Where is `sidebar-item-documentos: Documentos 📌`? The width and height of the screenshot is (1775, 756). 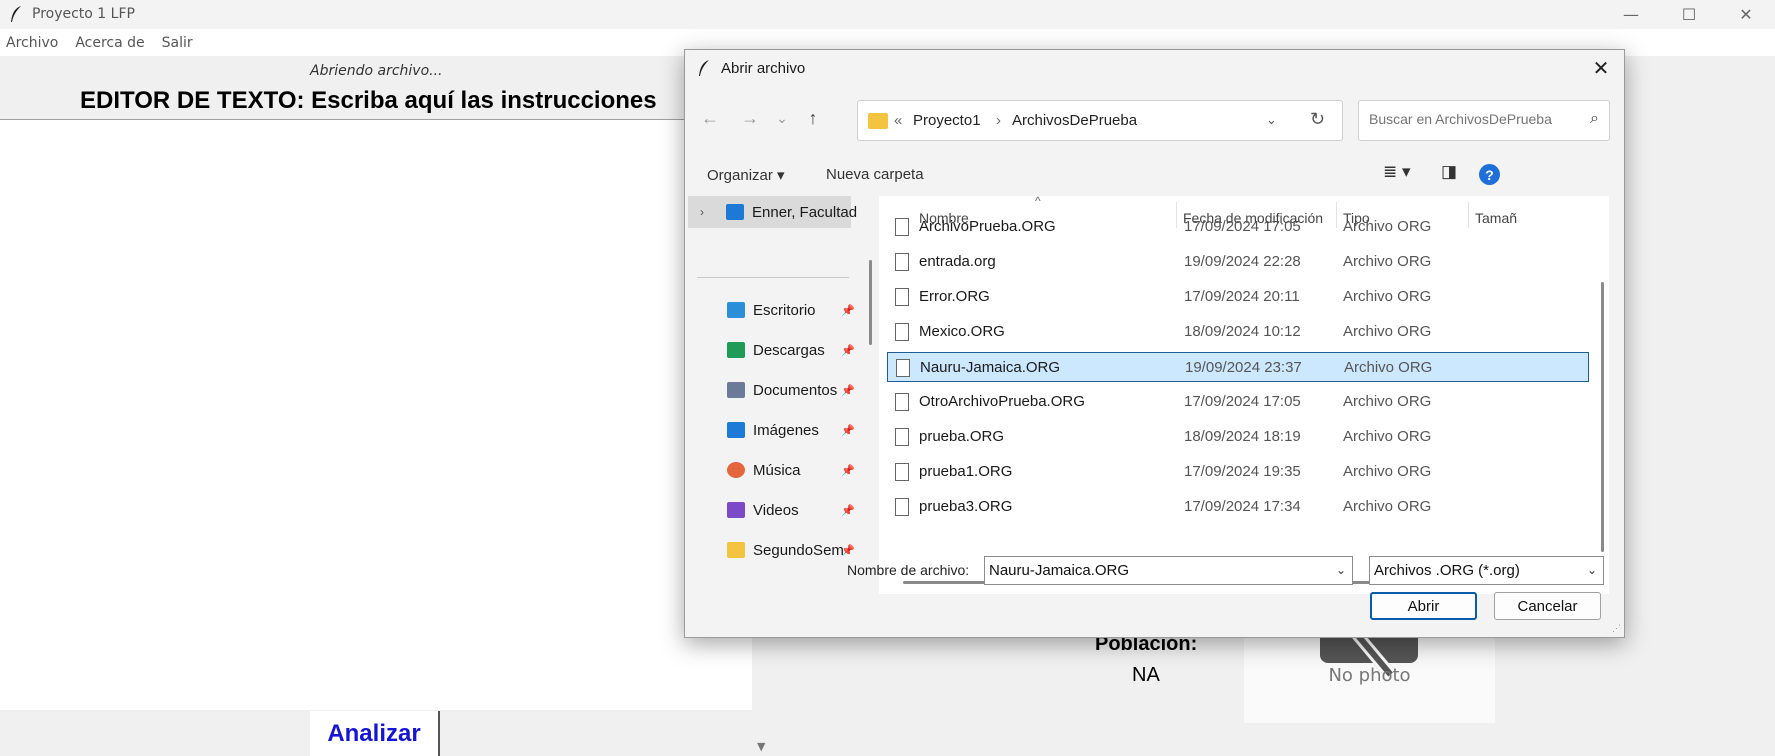
sidebar-item-documentos: Documentos 📌 is located at coordinates (771, 390).